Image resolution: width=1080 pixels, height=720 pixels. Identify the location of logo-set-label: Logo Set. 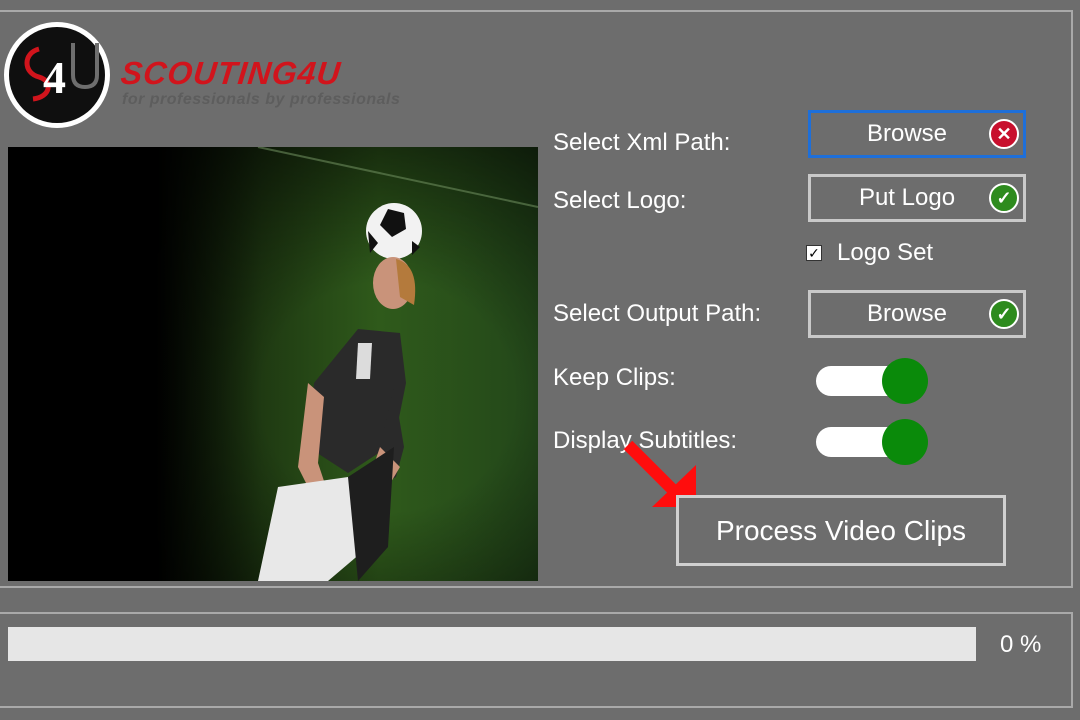
(885, 252).